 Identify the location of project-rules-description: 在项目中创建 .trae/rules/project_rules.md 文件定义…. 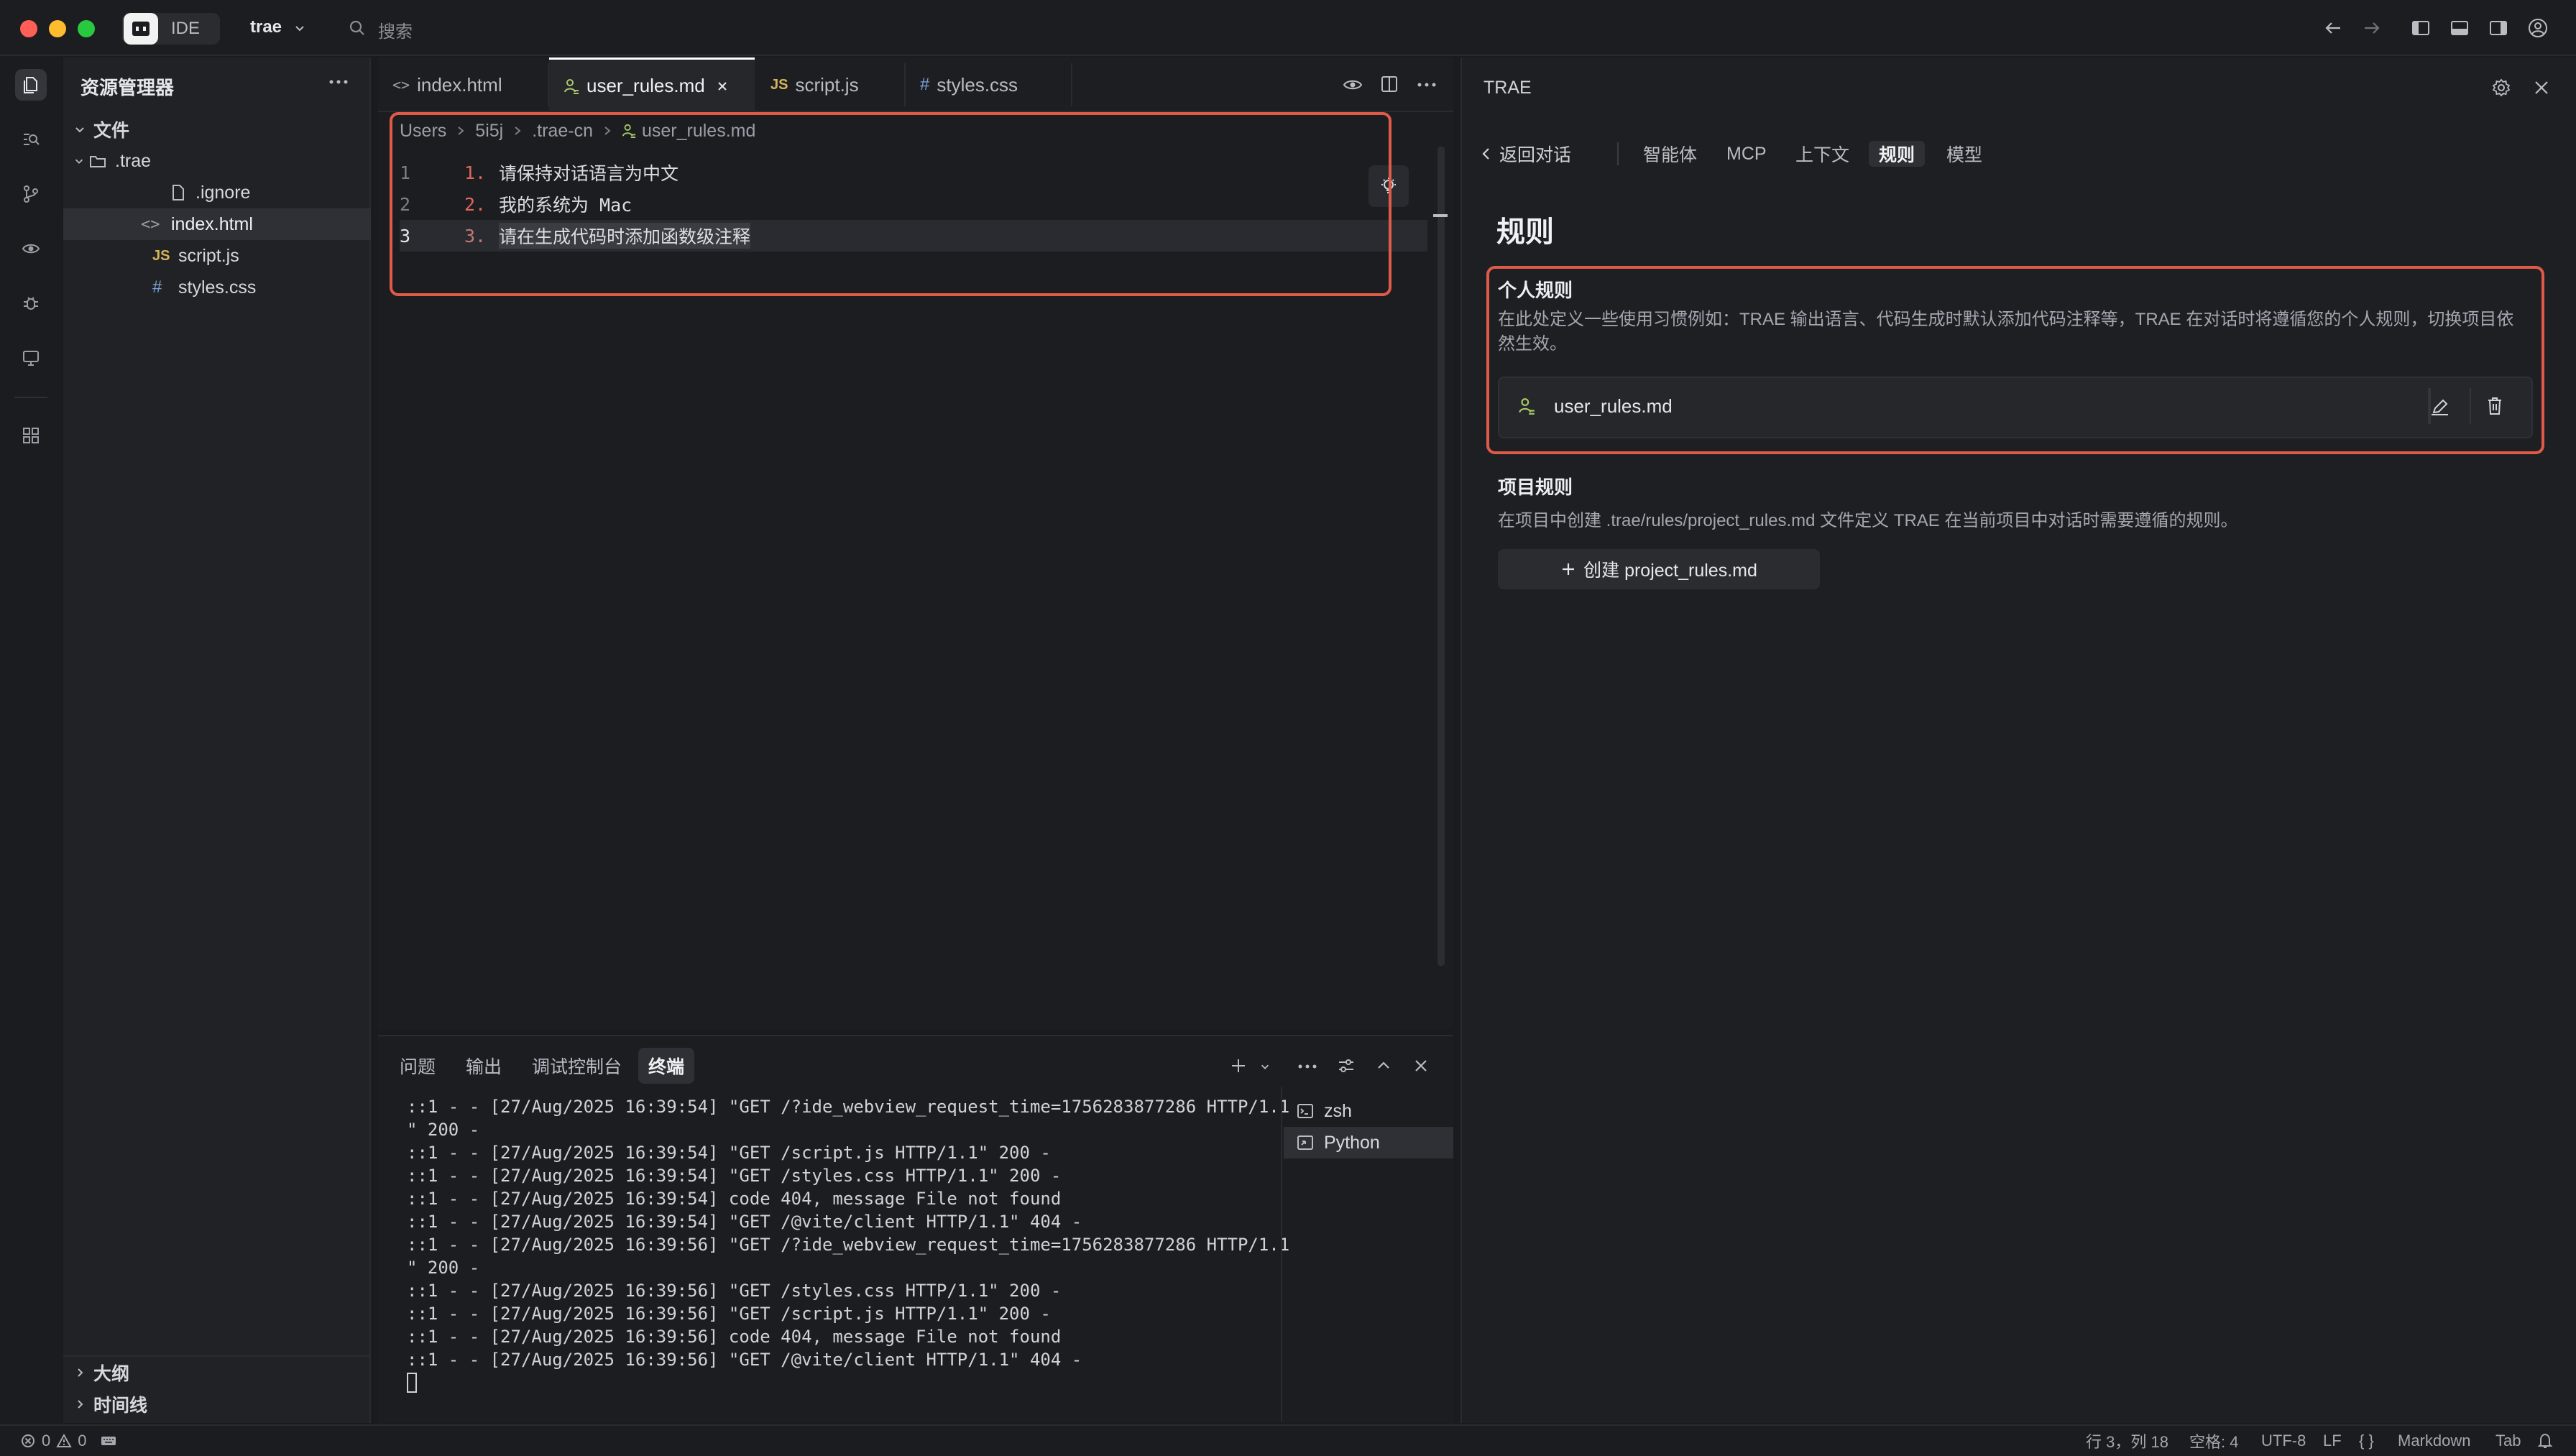
(1868, 520).